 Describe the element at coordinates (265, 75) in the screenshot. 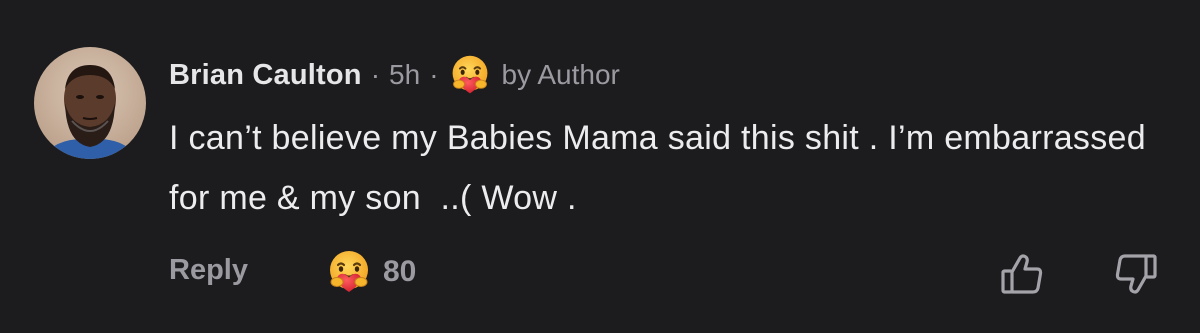

I see `author-name: Brian Caulton` at that location.